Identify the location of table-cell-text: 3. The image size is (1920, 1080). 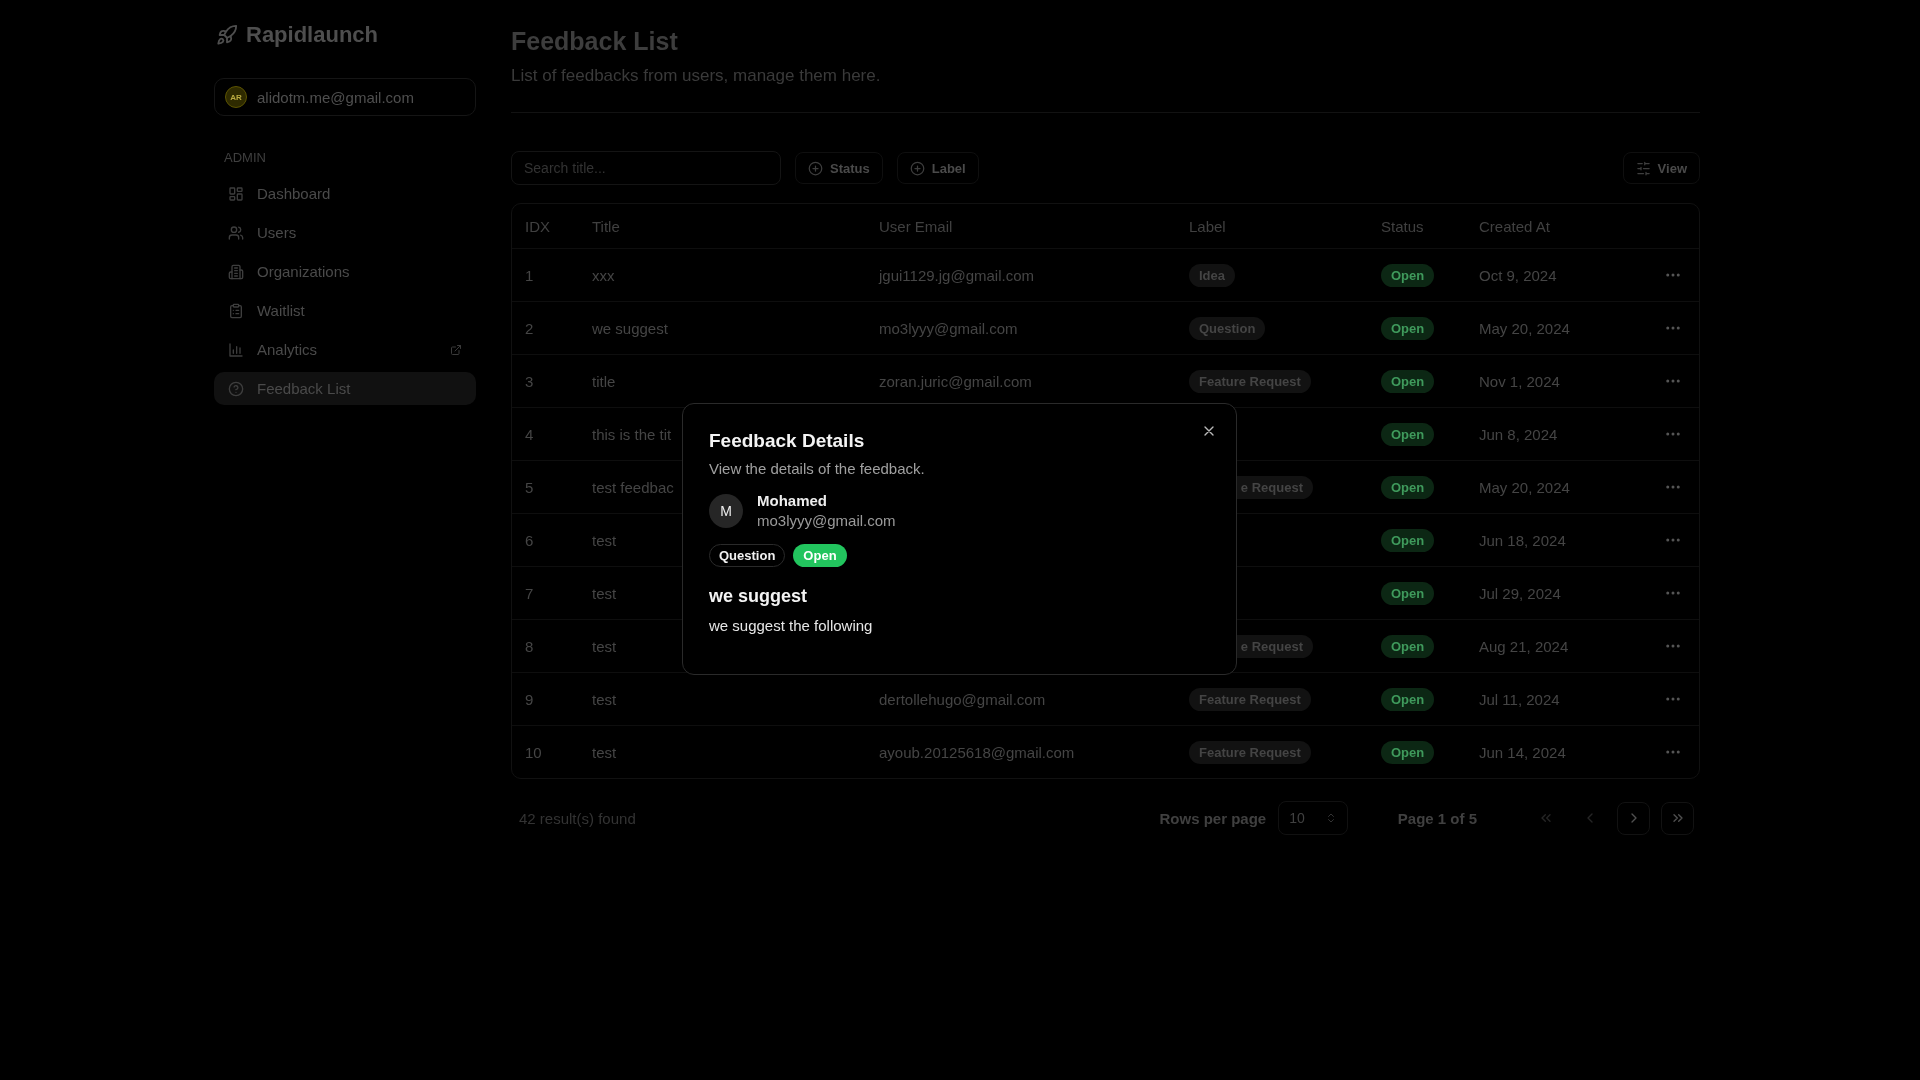
(529, 381).